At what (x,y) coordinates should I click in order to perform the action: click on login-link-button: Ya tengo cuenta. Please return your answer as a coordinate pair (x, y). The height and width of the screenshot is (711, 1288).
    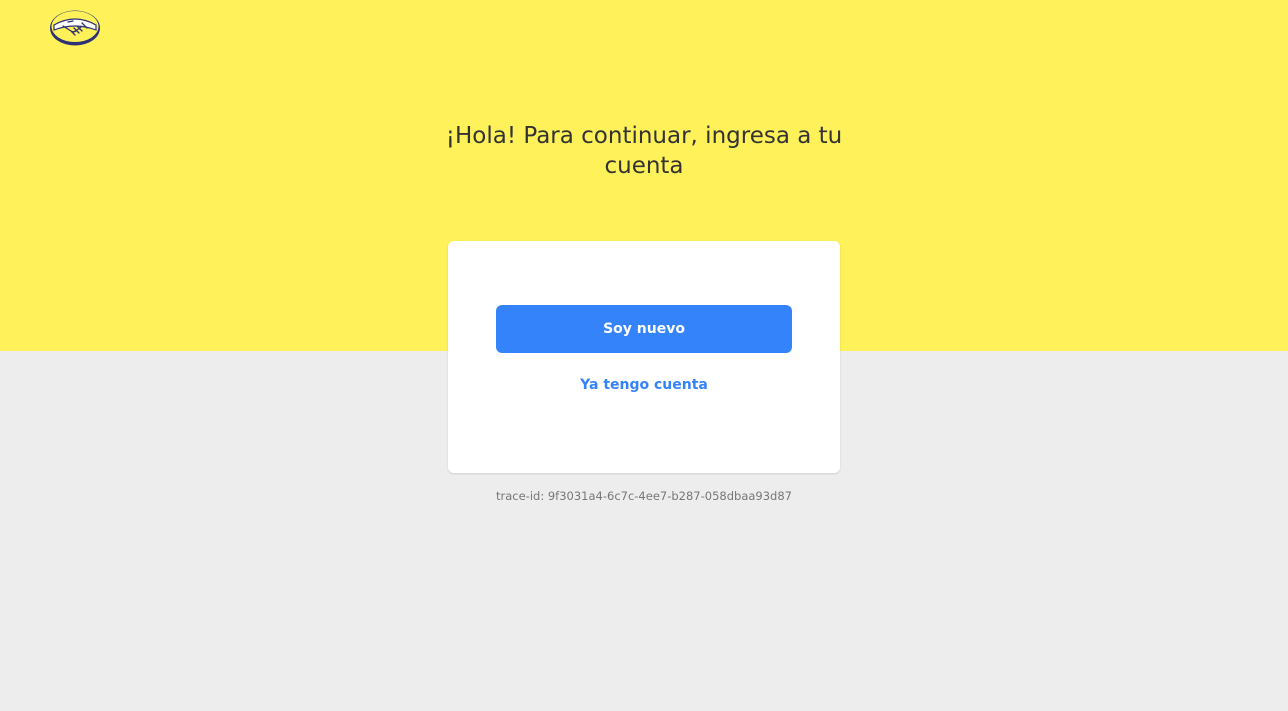
    Looking at the image, I should click on (644, 385).